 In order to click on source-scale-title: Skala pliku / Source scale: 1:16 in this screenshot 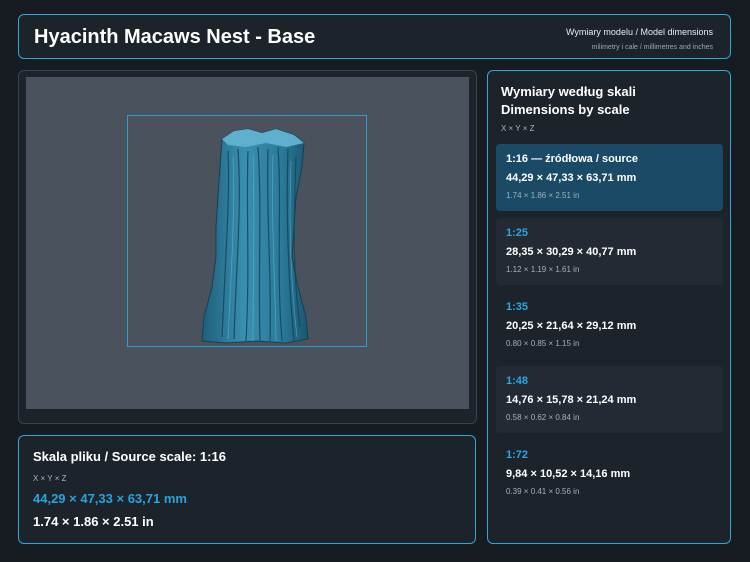, I will do `click(129, 456)`.